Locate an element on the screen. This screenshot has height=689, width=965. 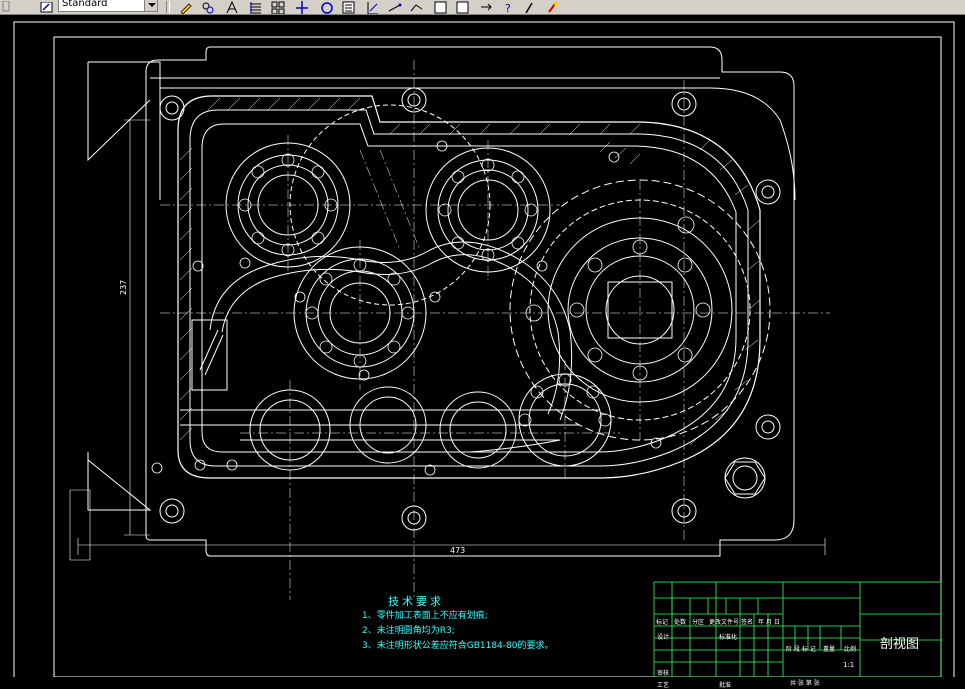
tool-icon is located at coordinates (528, 7).